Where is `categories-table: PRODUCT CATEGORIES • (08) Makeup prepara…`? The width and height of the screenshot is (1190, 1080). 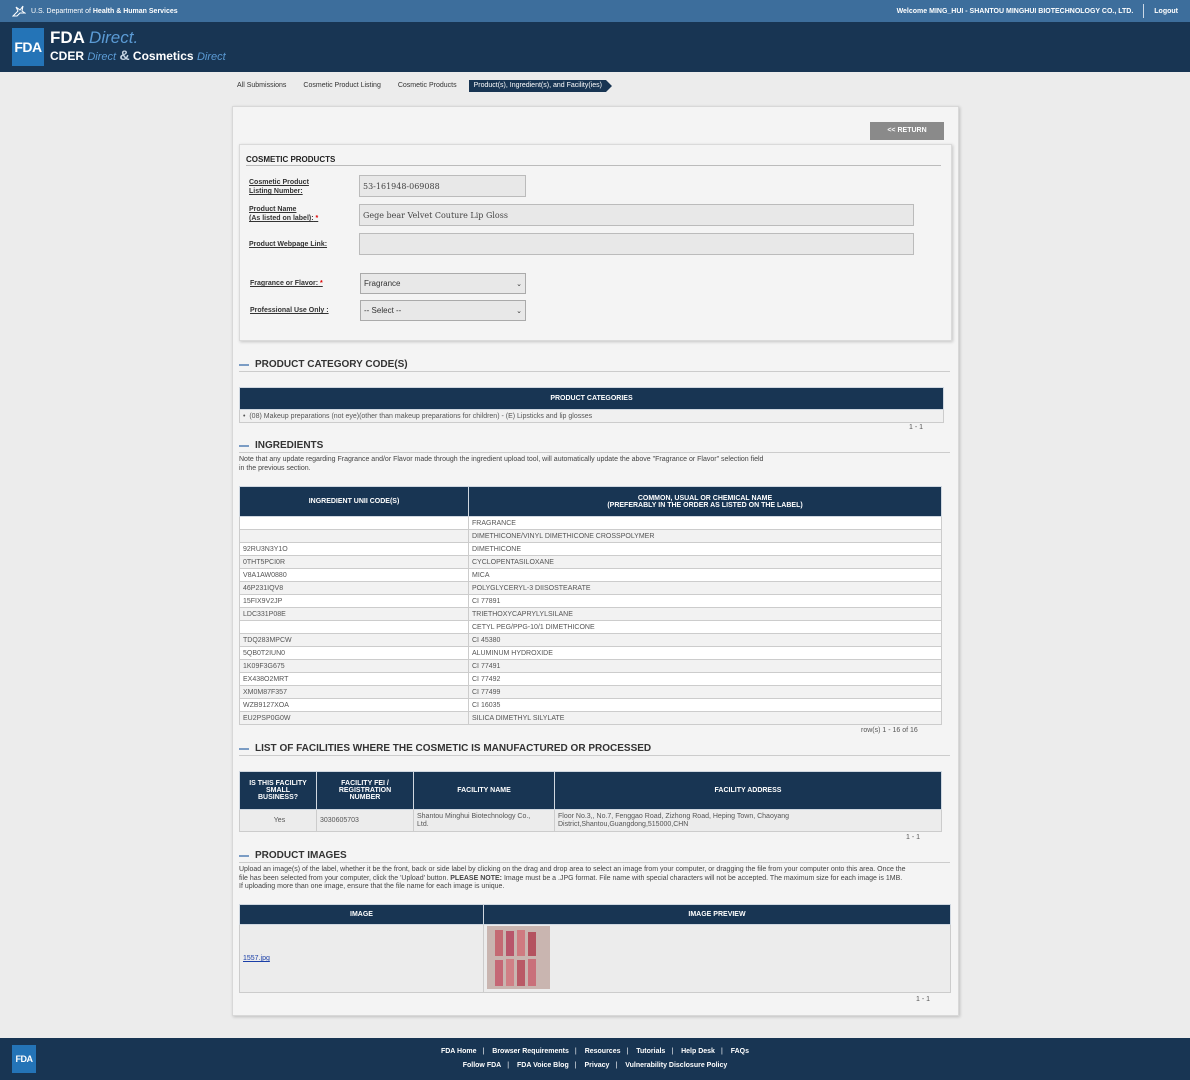
categories-table: PRODUCT CATEGORIES • (08) Makeup prepara… is located at coordinates (591, 405).